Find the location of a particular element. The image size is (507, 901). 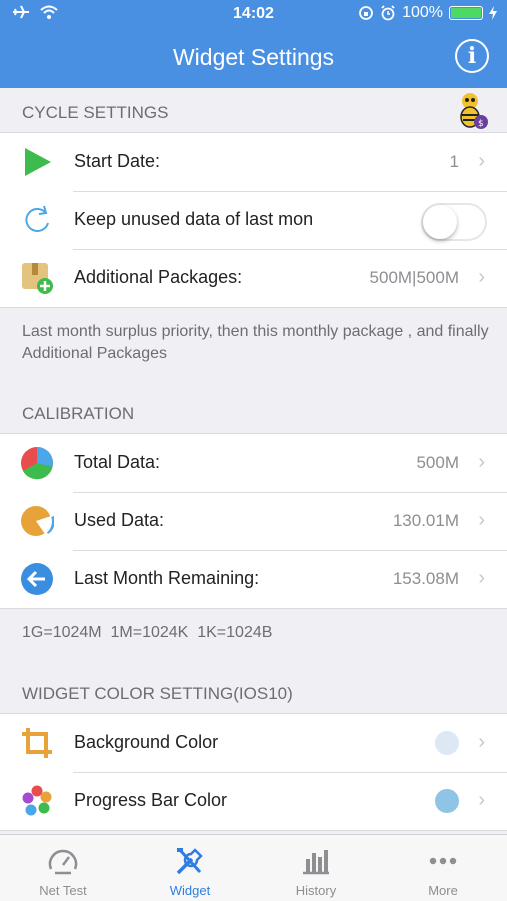

navigation-bar: 14:02 100% Widget Settings i is located at coordinates (253, 44).